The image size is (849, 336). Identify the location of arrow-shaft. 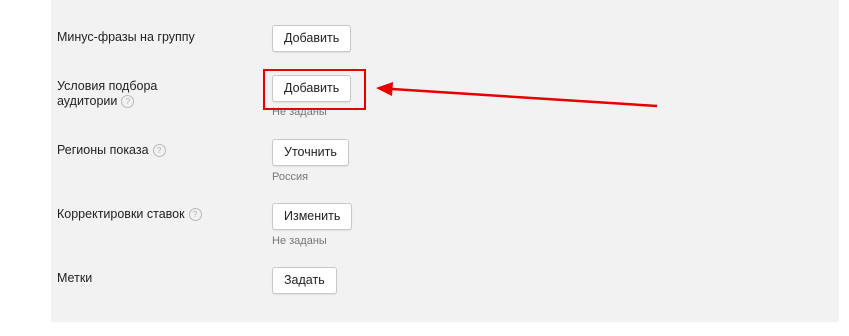
(524, 97).